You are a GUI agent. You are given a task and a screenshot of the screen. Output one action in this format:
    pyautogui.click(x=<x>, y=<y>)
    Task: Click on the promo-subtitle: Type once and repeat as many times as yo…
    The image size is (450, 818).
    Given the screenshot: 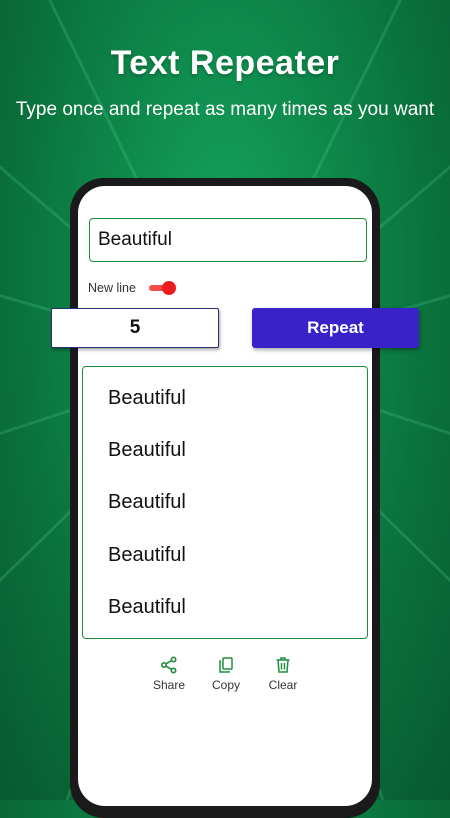 What is the action you would take?
    pyautogui.click(x=225, y=109)
    